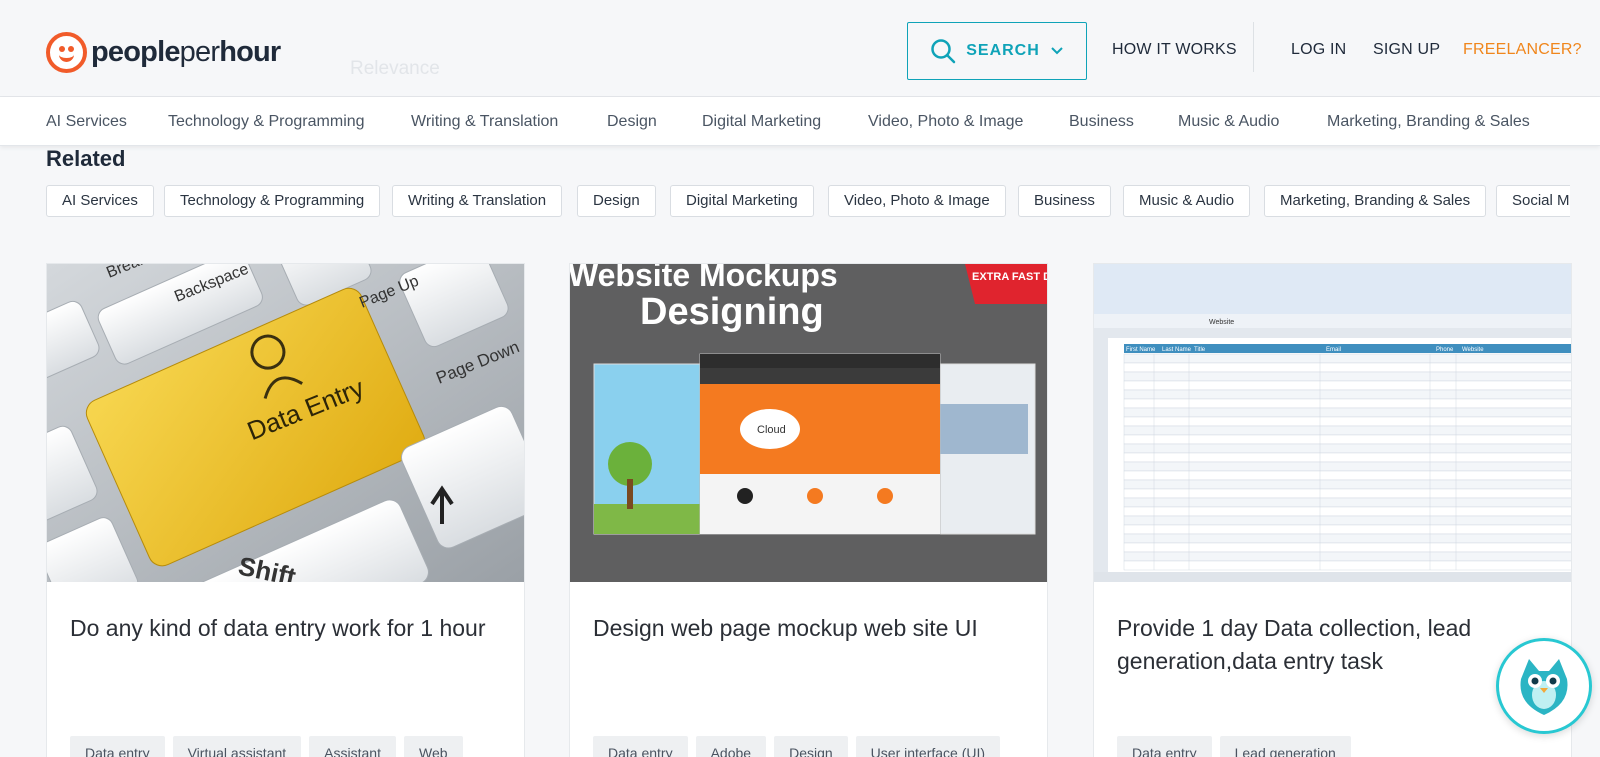  Describe the element at coordinates (808, 628) in the screenshot. I see `card-title: Design web page mockup web site UI` at that location.